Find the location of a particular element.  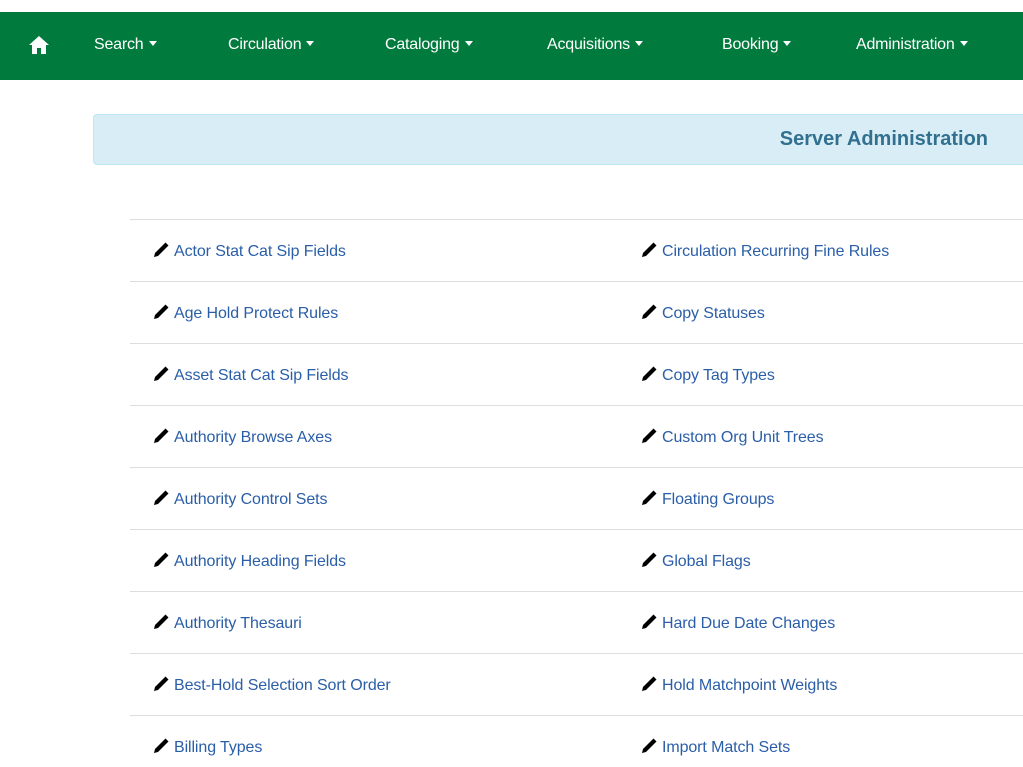

nav-administration: Administration is located at coordinates (912, 45).